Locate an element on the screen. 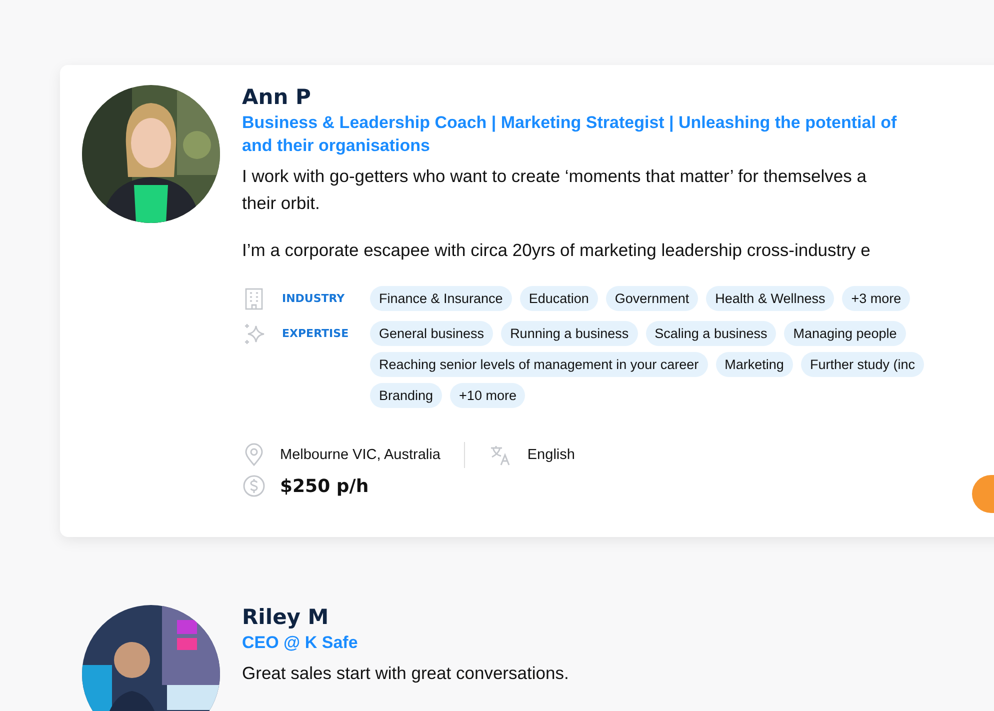 This screenshot has width=994, height=711. profile-name: Riley M is located at coordinates (405, 617).